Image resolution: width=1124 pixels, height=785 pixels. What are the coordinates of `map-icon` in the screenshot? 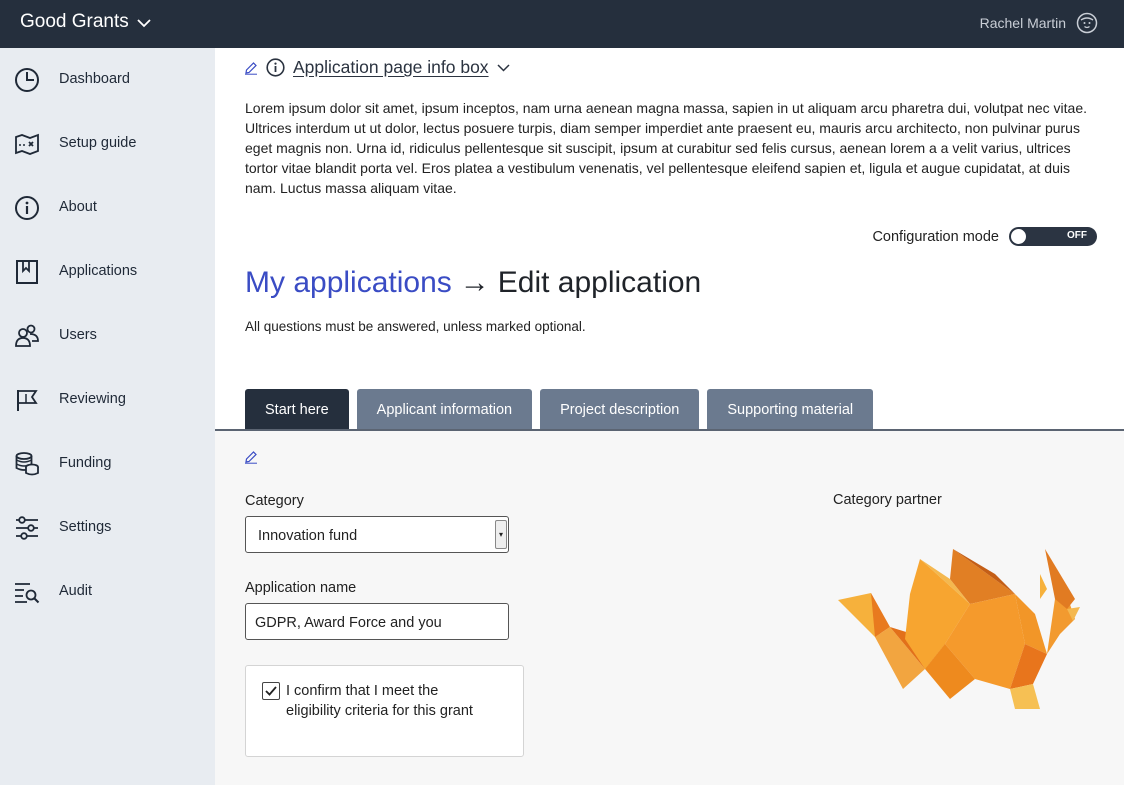 It's located at (27, 144).